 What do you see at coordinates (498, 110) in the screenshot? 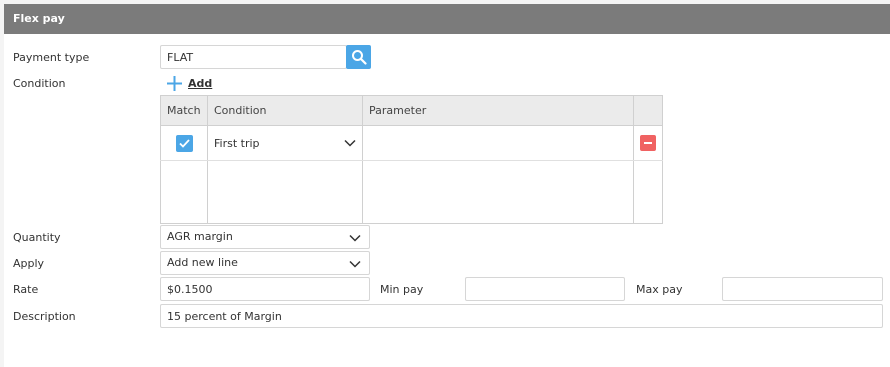
I see `column-header-parameter: Parameter` at bounding box center [498, 110].